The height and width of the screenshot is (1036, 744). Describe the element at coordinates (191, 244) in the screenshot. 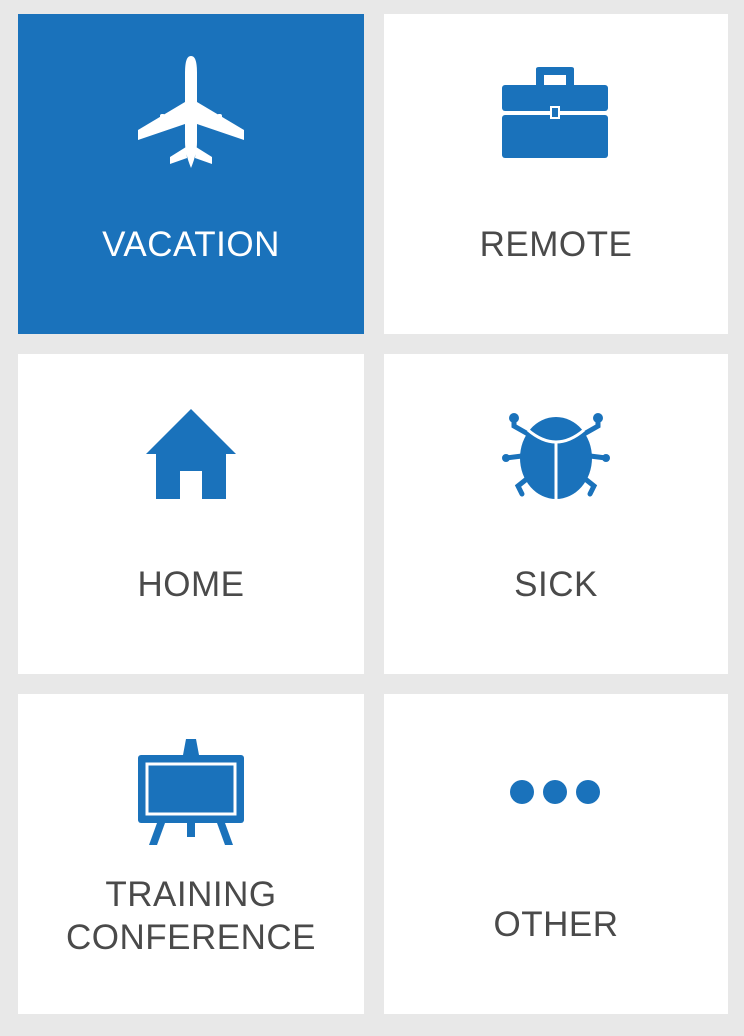

I see `tile-label: VACATION` at that location.